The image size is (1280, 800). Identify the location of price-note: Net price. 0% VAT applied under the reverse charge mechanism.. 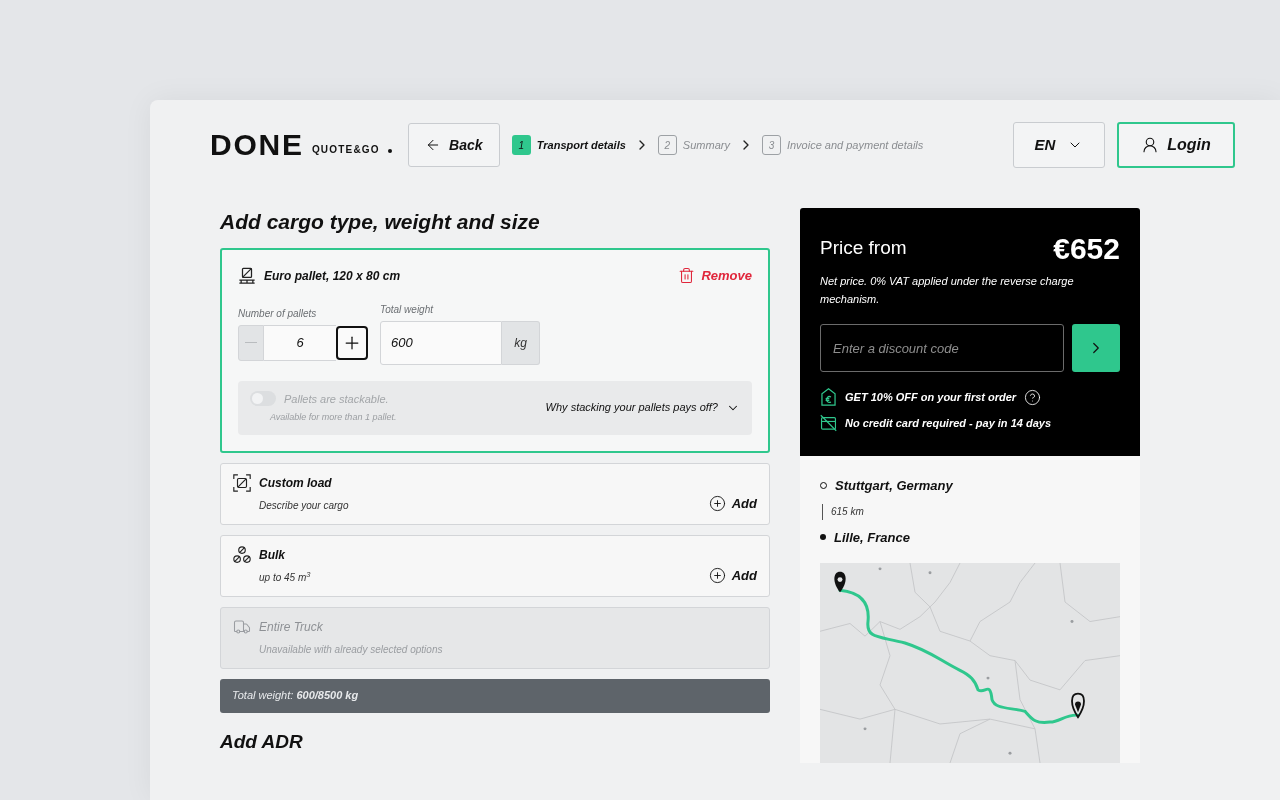
(947, 290).